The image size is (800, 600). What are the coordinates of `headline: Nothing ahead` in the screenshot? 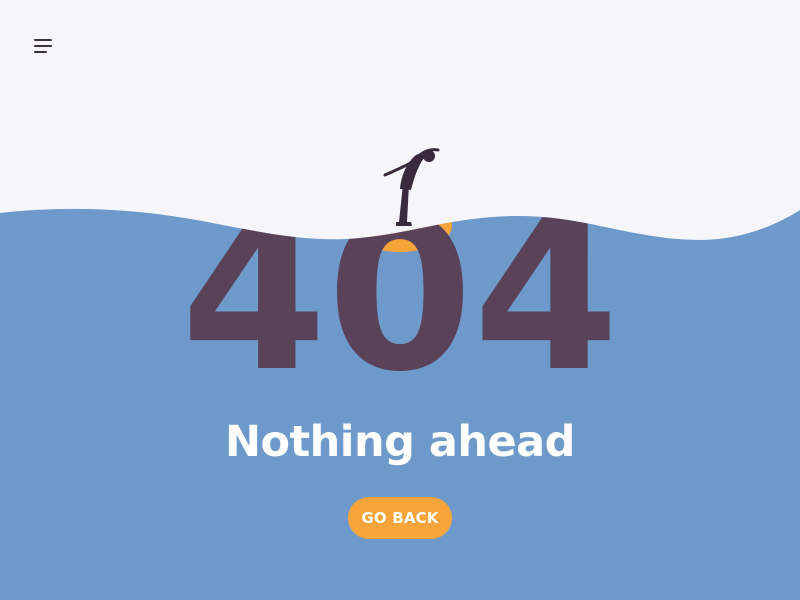 It's located at (400, 442).